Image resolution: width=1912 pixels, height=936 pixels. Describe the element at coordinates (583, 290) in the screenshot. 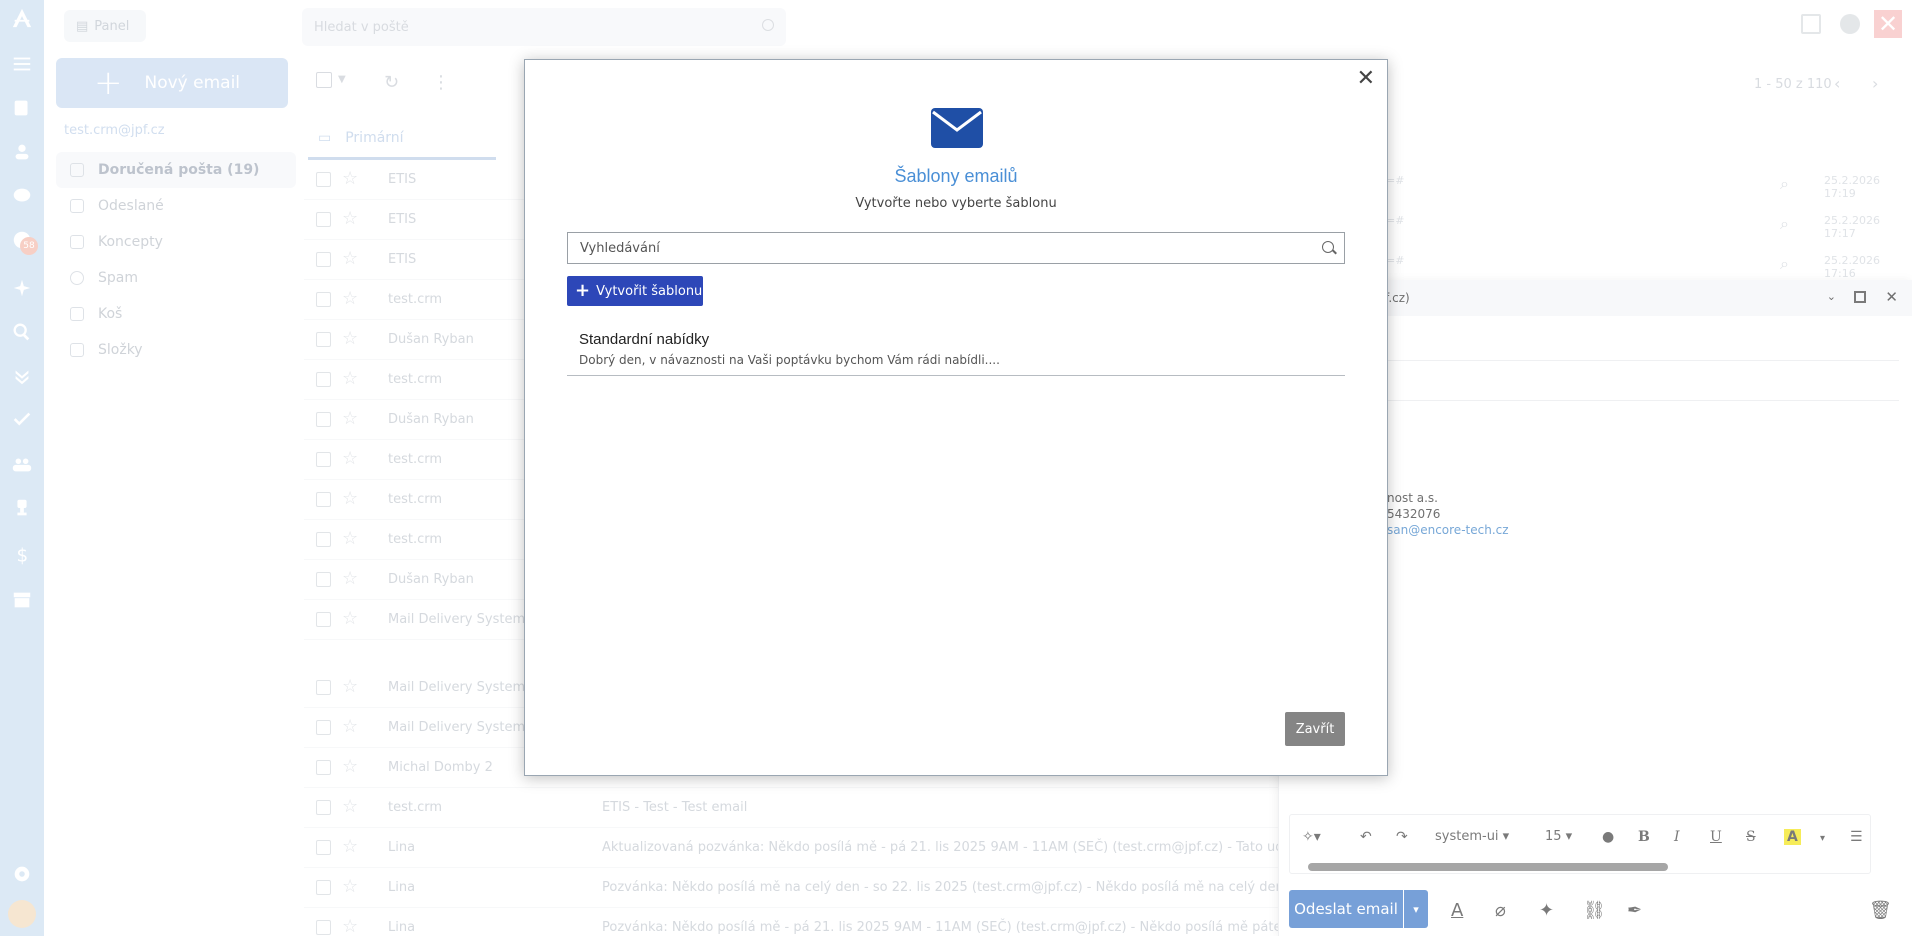

I see `plus-icon: +` at that location.